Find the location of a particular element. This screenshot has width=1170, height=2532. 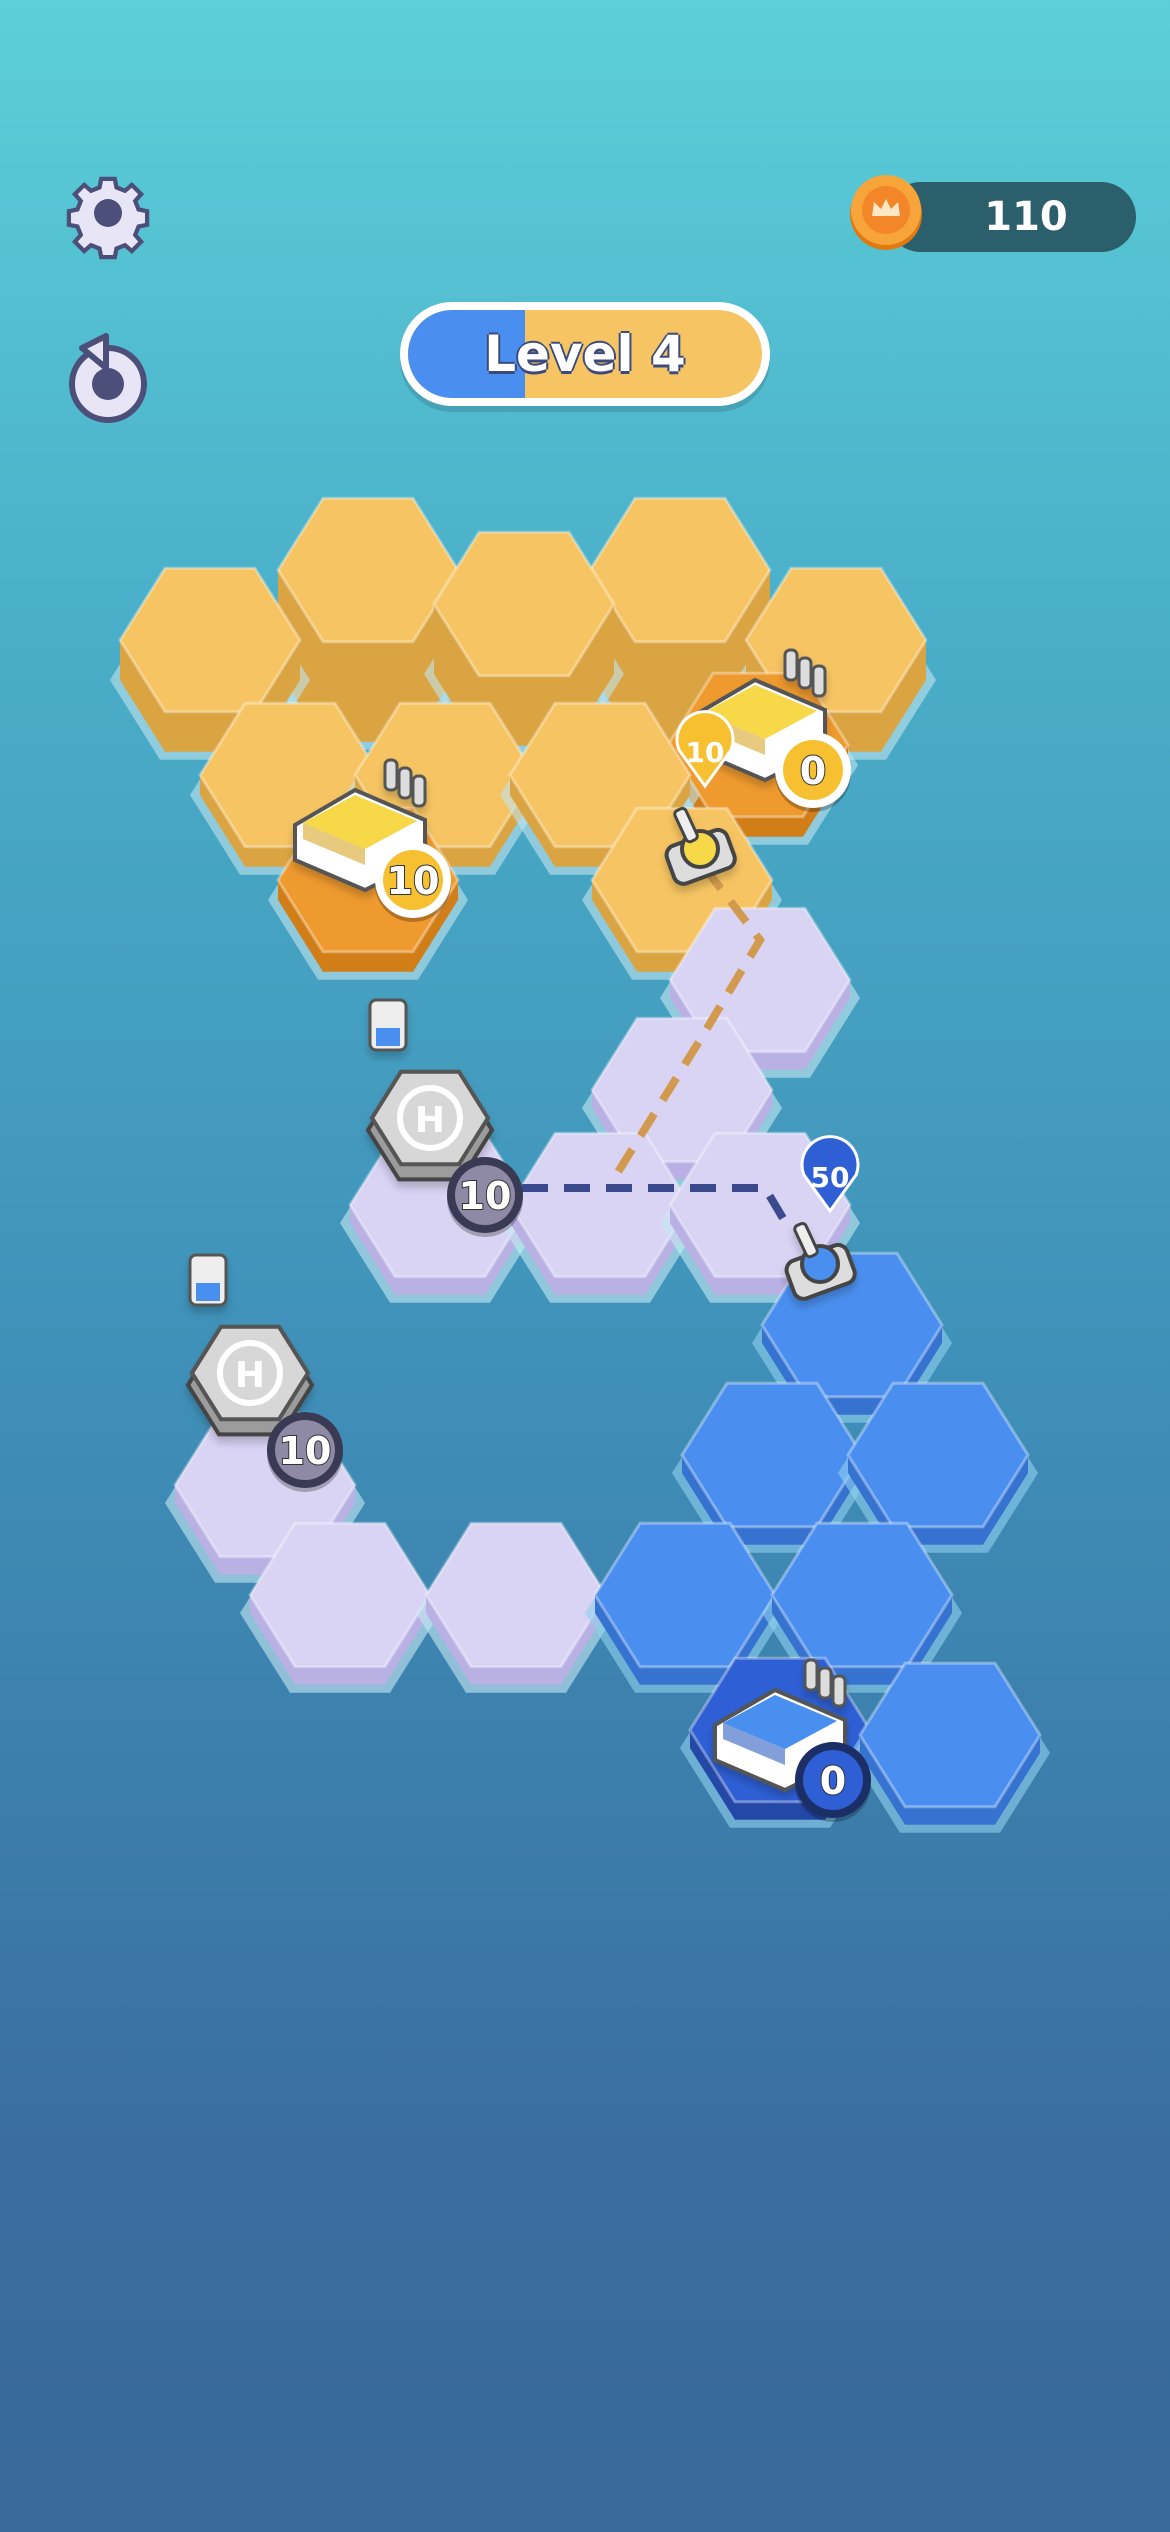

restart-icon is located at coordinates (108, 378).